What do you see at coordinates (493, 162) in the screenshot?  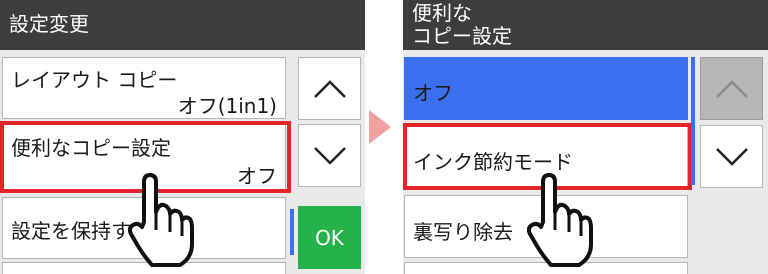 I see `list-item-label: インク節約モード` at bounding box center [493, 162].